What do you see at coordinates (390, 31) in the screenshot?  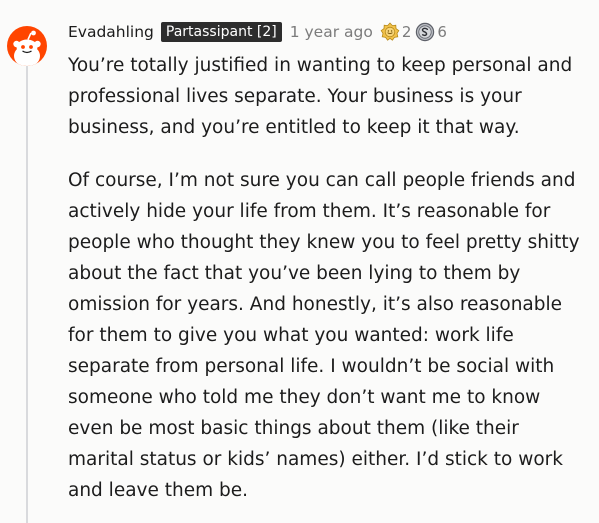 I see `gold-badge-icon` at bounding box center [390, 31].